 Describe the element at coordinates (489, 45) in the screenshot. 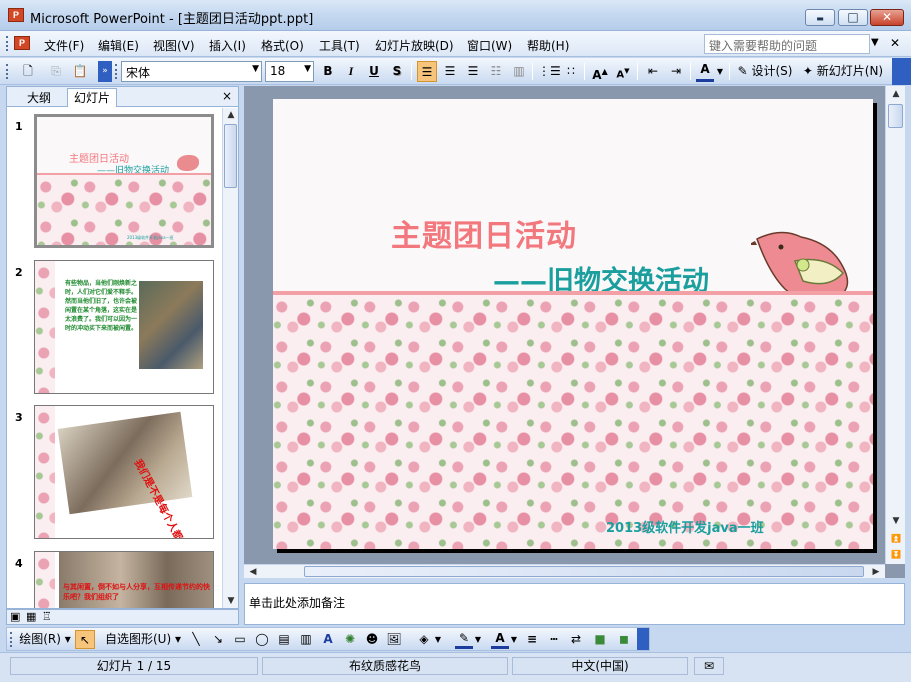

I see `menu-window: 窗口(W)` at that location.